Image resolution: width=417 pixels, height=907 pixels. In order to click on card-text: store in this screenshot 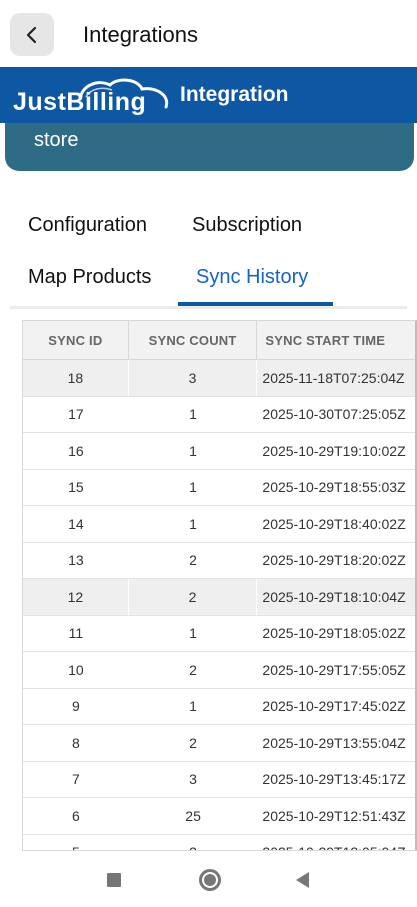, I will do `click(56, 140)`.